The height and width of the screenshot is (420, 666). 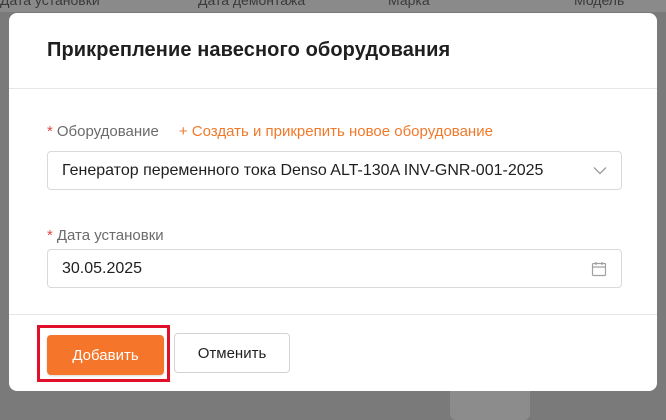 I want to click on install-date-label: Дата установки, so click(x=110, y=235).